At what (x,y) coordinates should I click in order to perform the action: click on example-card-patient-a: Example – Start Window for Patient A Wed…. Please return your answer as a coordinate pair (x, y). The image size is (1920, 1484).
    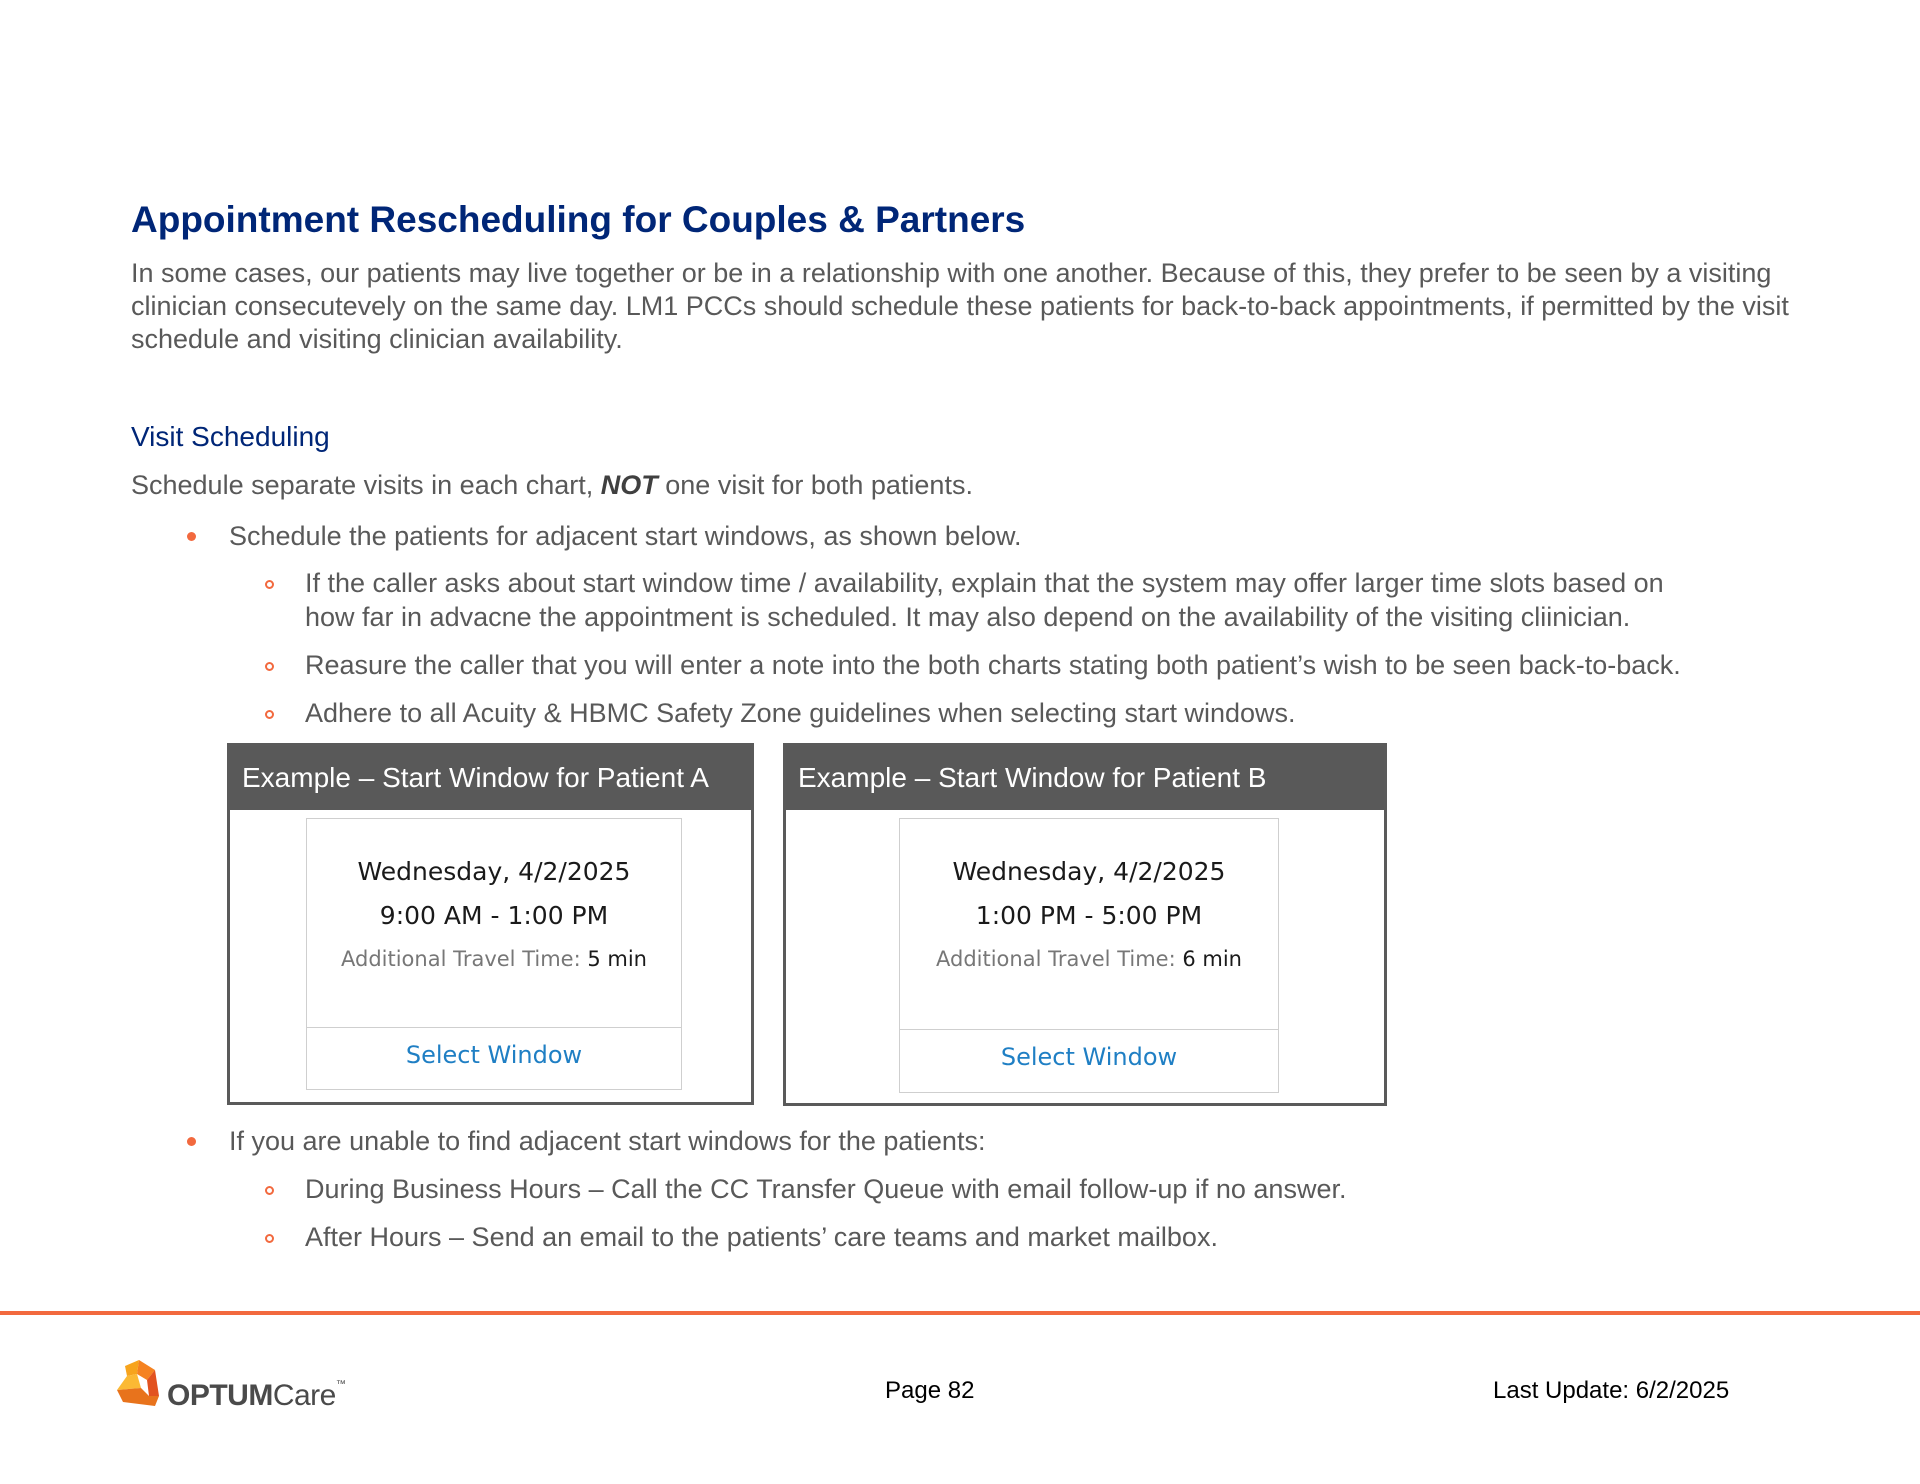
    Looking at the image, I should click on (490, 924).